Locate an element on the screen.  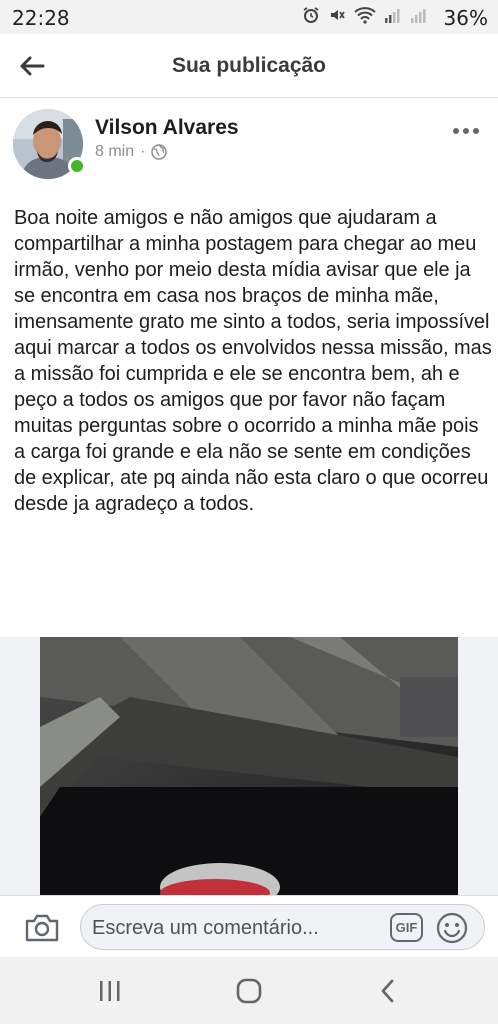
status-time: 22:28 is located at coordinates (41, 18).